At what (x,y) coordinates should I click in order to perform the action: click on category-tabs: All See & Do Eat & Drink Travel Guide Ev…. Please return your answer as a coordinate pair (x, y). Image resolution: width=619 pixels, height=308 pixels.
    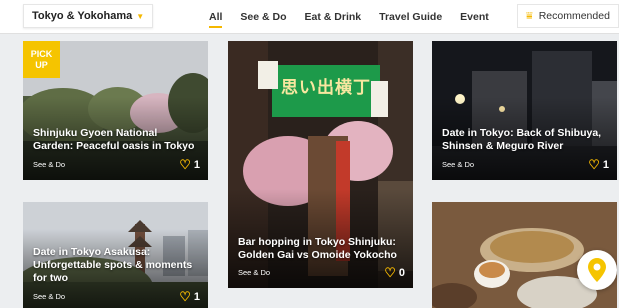
    Looking at the image, I should click on (358, 16).